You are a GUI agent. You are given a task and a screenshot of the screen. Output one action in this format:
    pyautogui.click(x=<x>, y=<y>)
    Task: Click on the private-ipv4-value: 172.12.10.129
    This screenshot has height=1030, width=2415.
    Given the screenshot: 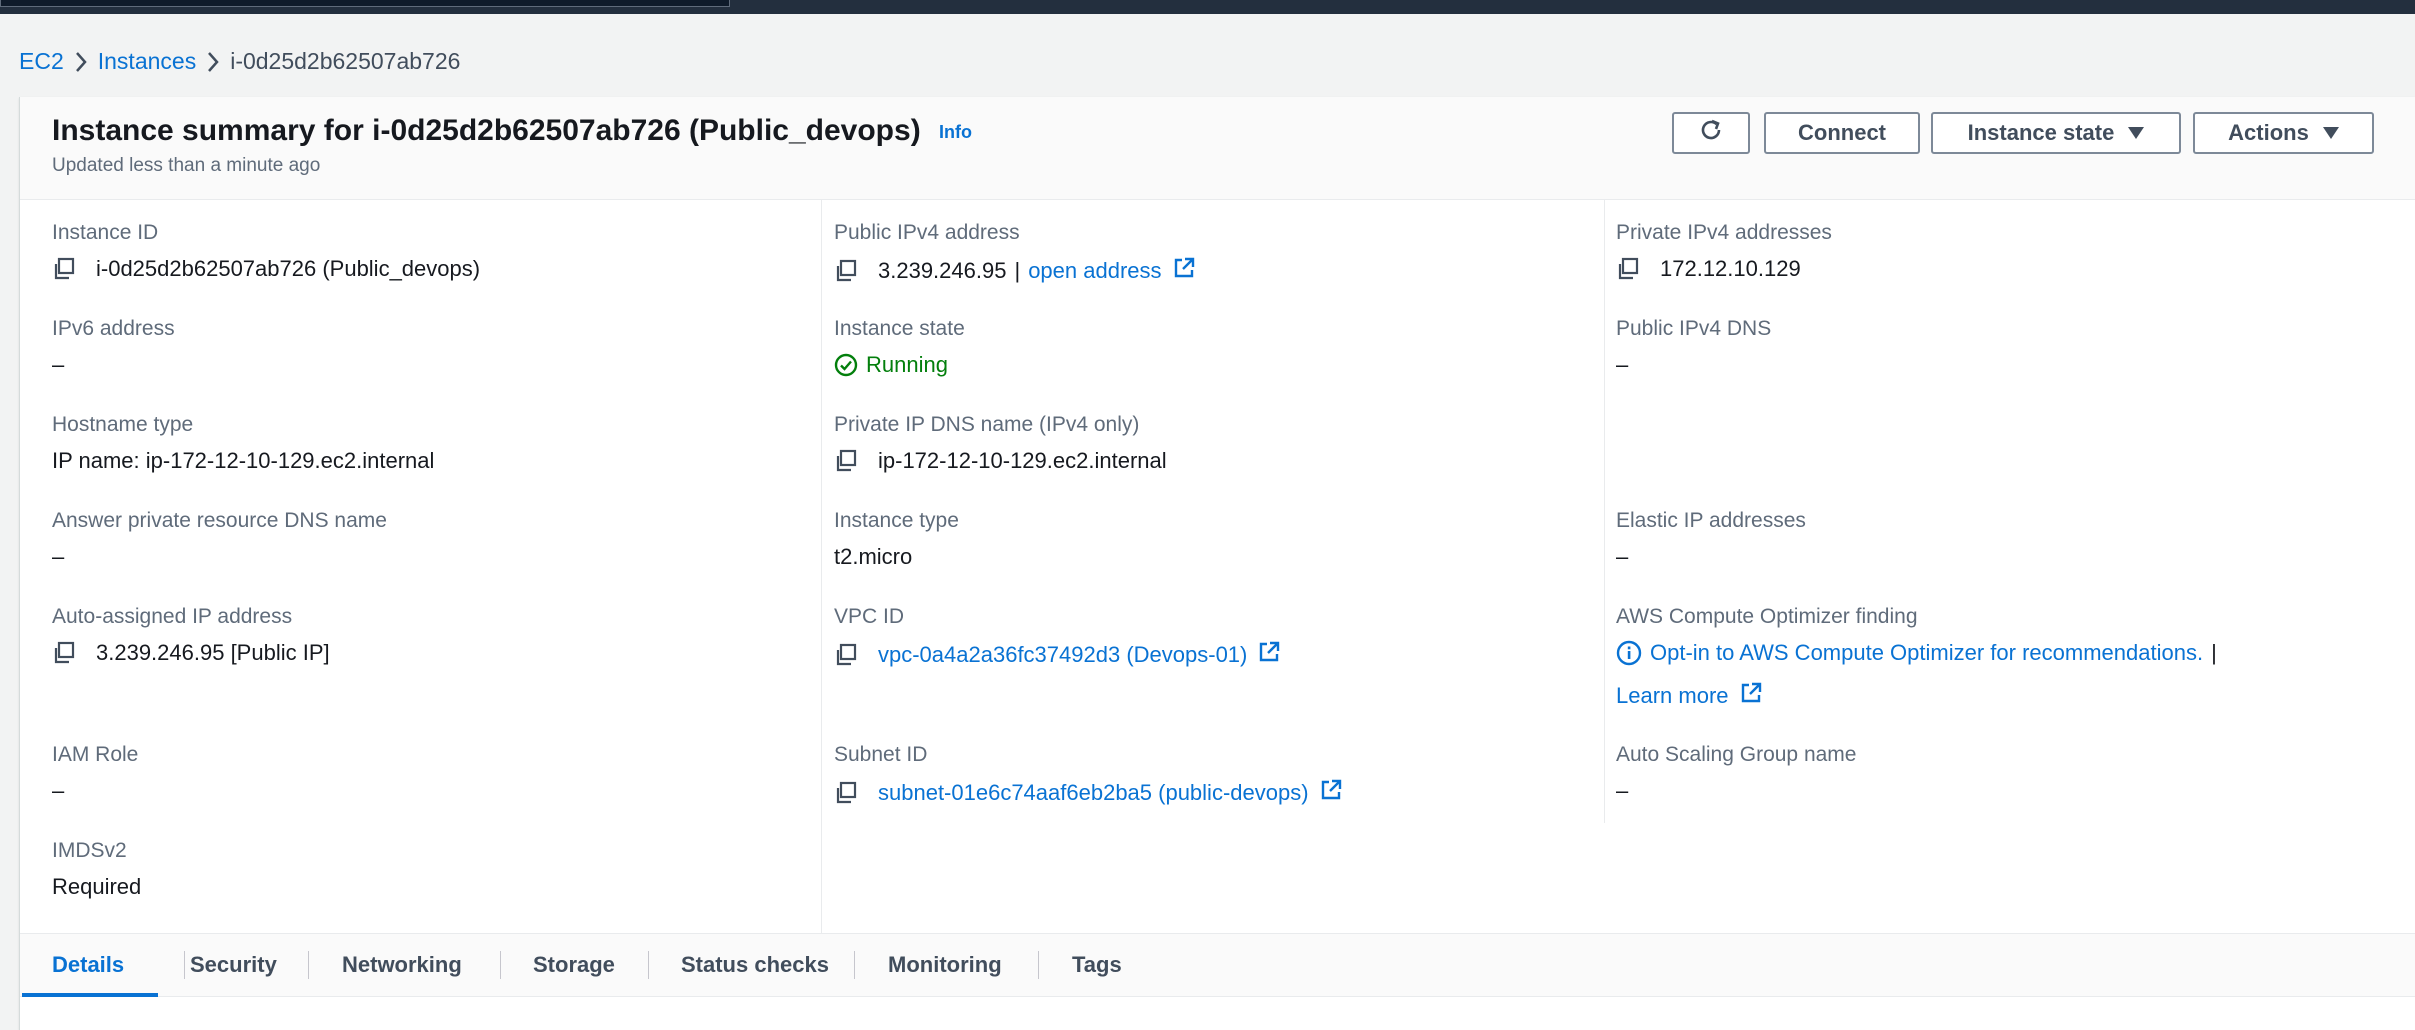 What is the action you would take?
    pyautogui.click(x=1730, y=268)
    